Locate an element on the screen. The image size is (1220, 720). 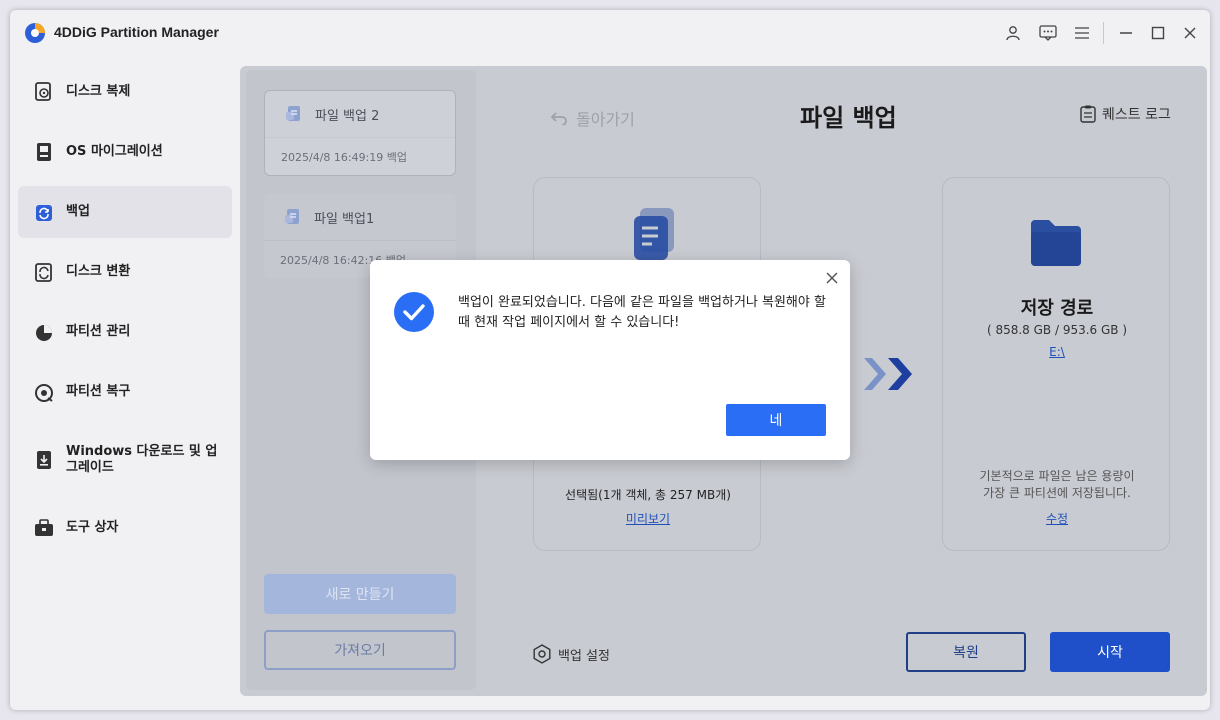
sidebar-item-disk-convert: 디스크 변환 is located at coordinates (125, 272).